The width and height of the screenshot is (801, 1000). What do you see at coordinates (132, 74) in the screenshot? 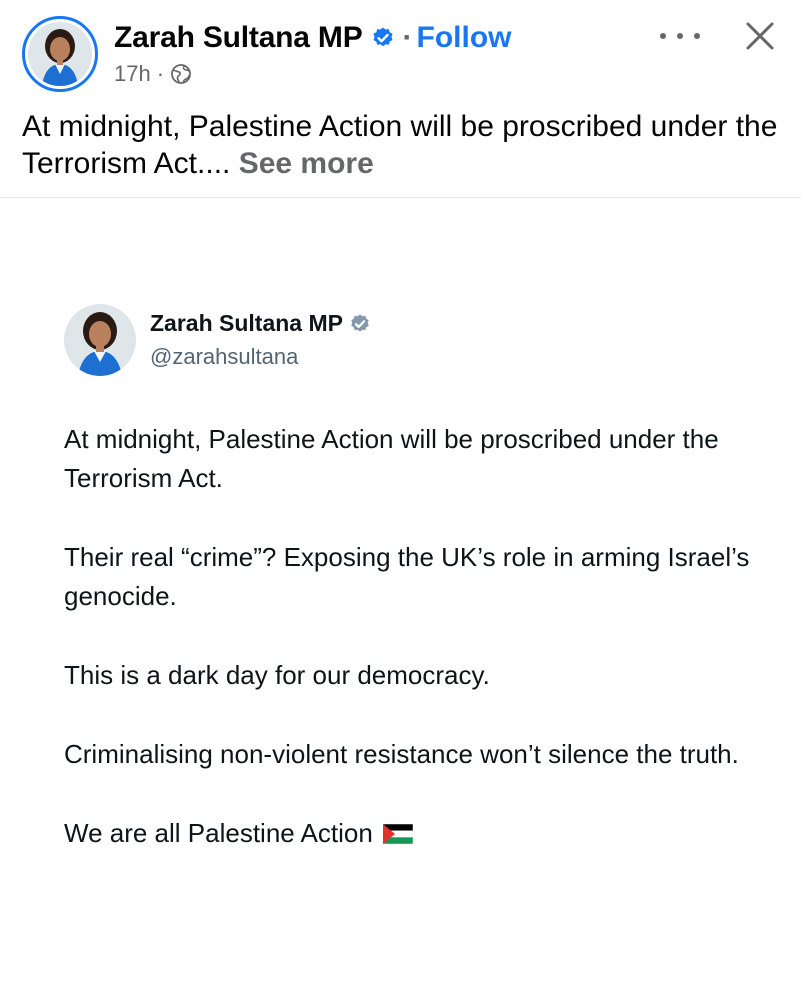
I see `post-timestamp: 17h` at bounding box center [132, 74].